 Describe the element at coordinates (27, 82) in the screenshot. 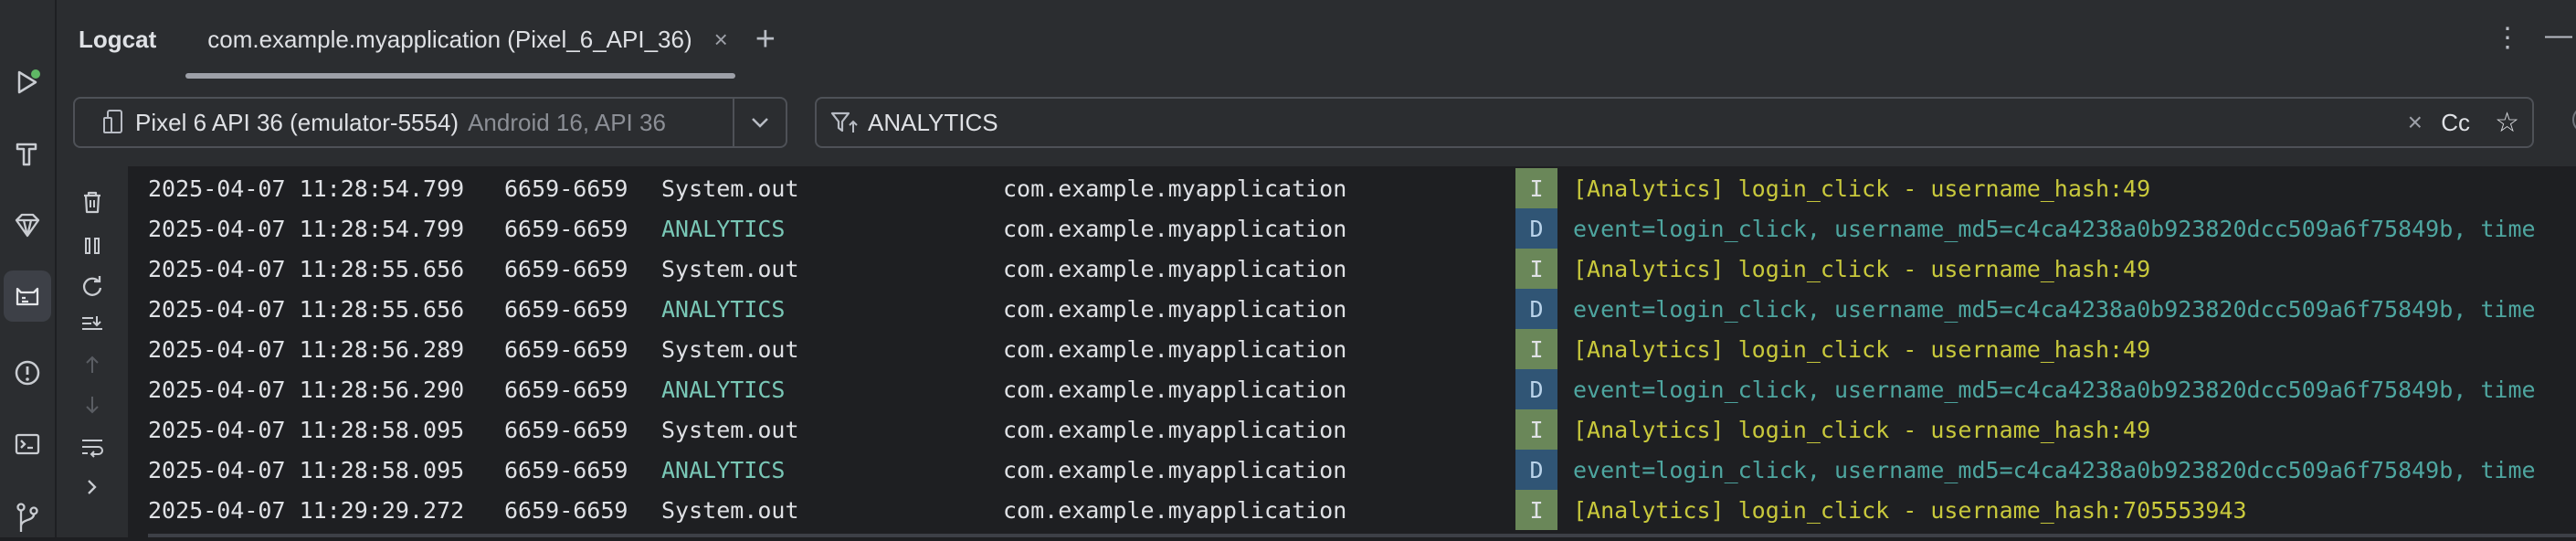

I see `run-icon` at that location.